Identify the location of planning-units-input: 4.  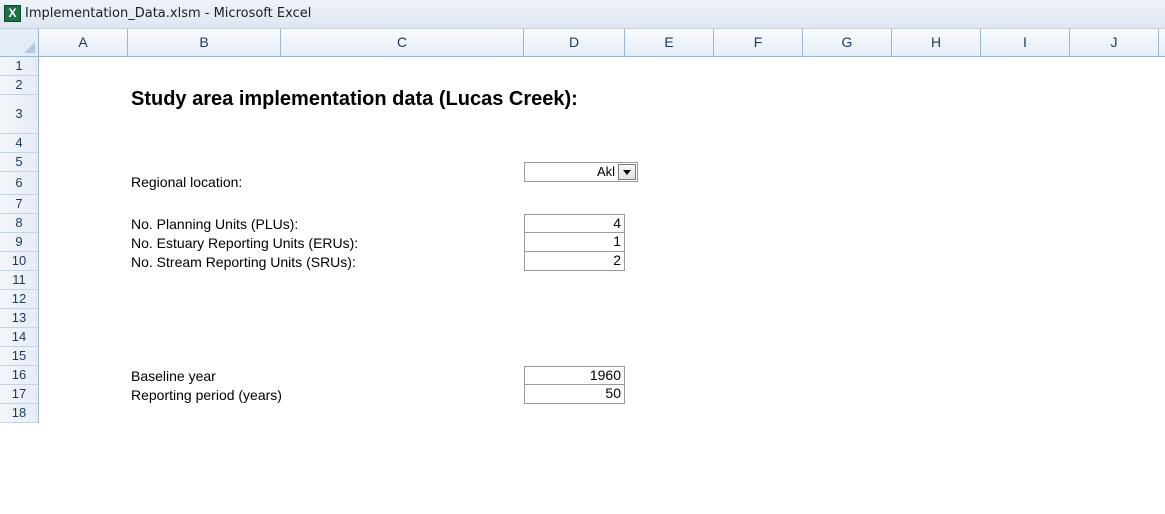
(574, 223).